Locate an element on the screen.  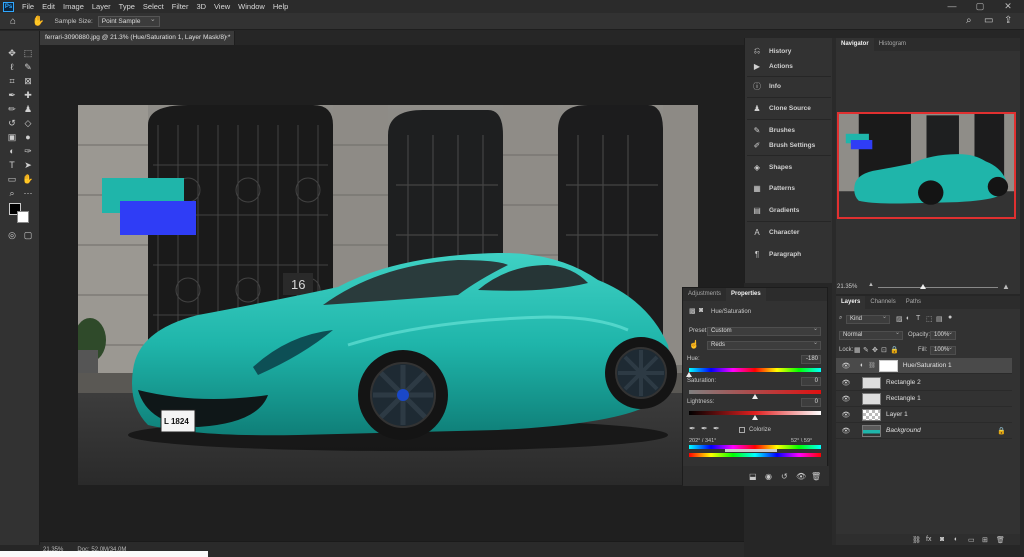
saturation-slider-thumb is located at coordinates (755, 396).